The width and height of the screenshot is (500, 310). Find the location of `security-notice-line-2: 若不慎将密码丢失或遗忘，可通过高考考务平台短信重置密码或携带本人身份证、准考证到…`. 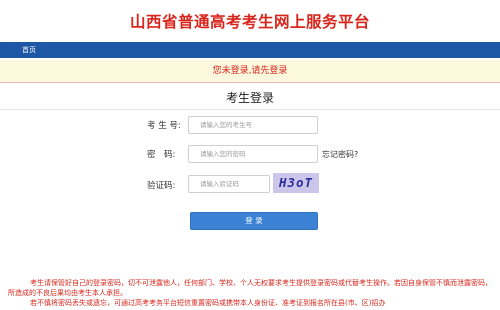

security-notice-line-2: 若不慎将密码丢失或遗忘，可通过高考考务平台短信重置密码或携带本人身份证、准考证到… is located at coordinates (208, 303).